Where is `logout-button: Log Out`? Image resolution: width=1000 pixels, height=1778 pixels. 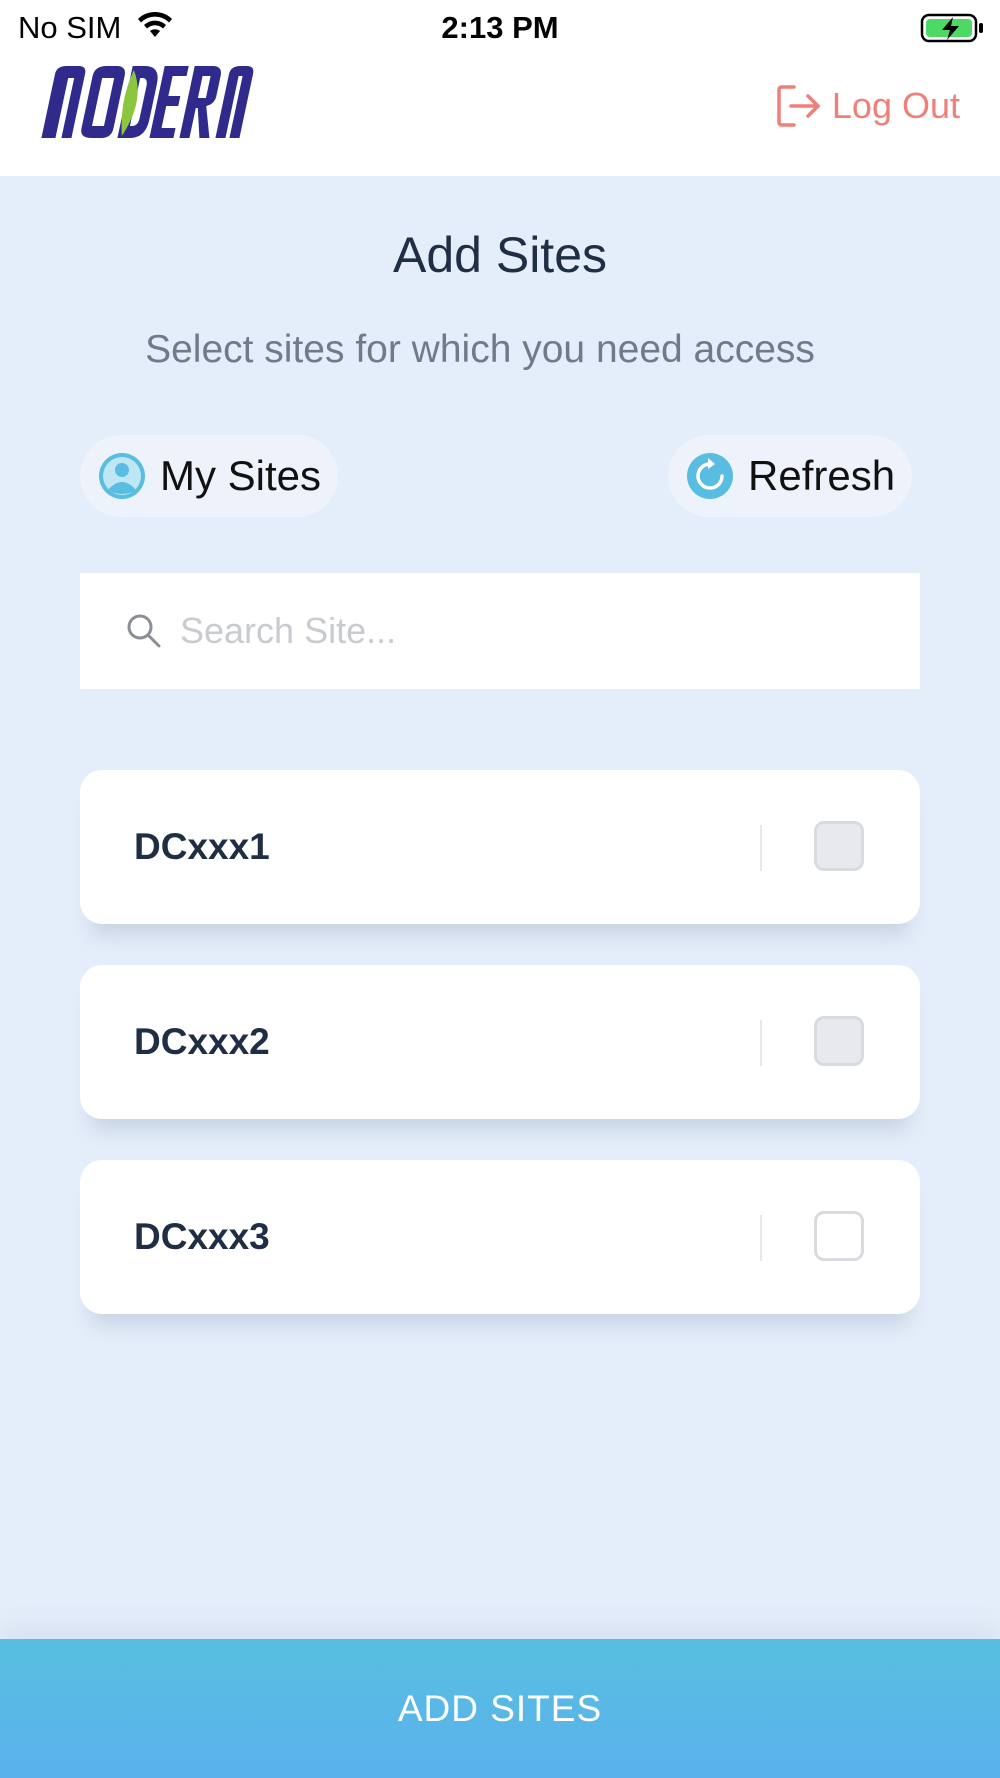
logout-button: Log Out is located at coordinates (868, 106).